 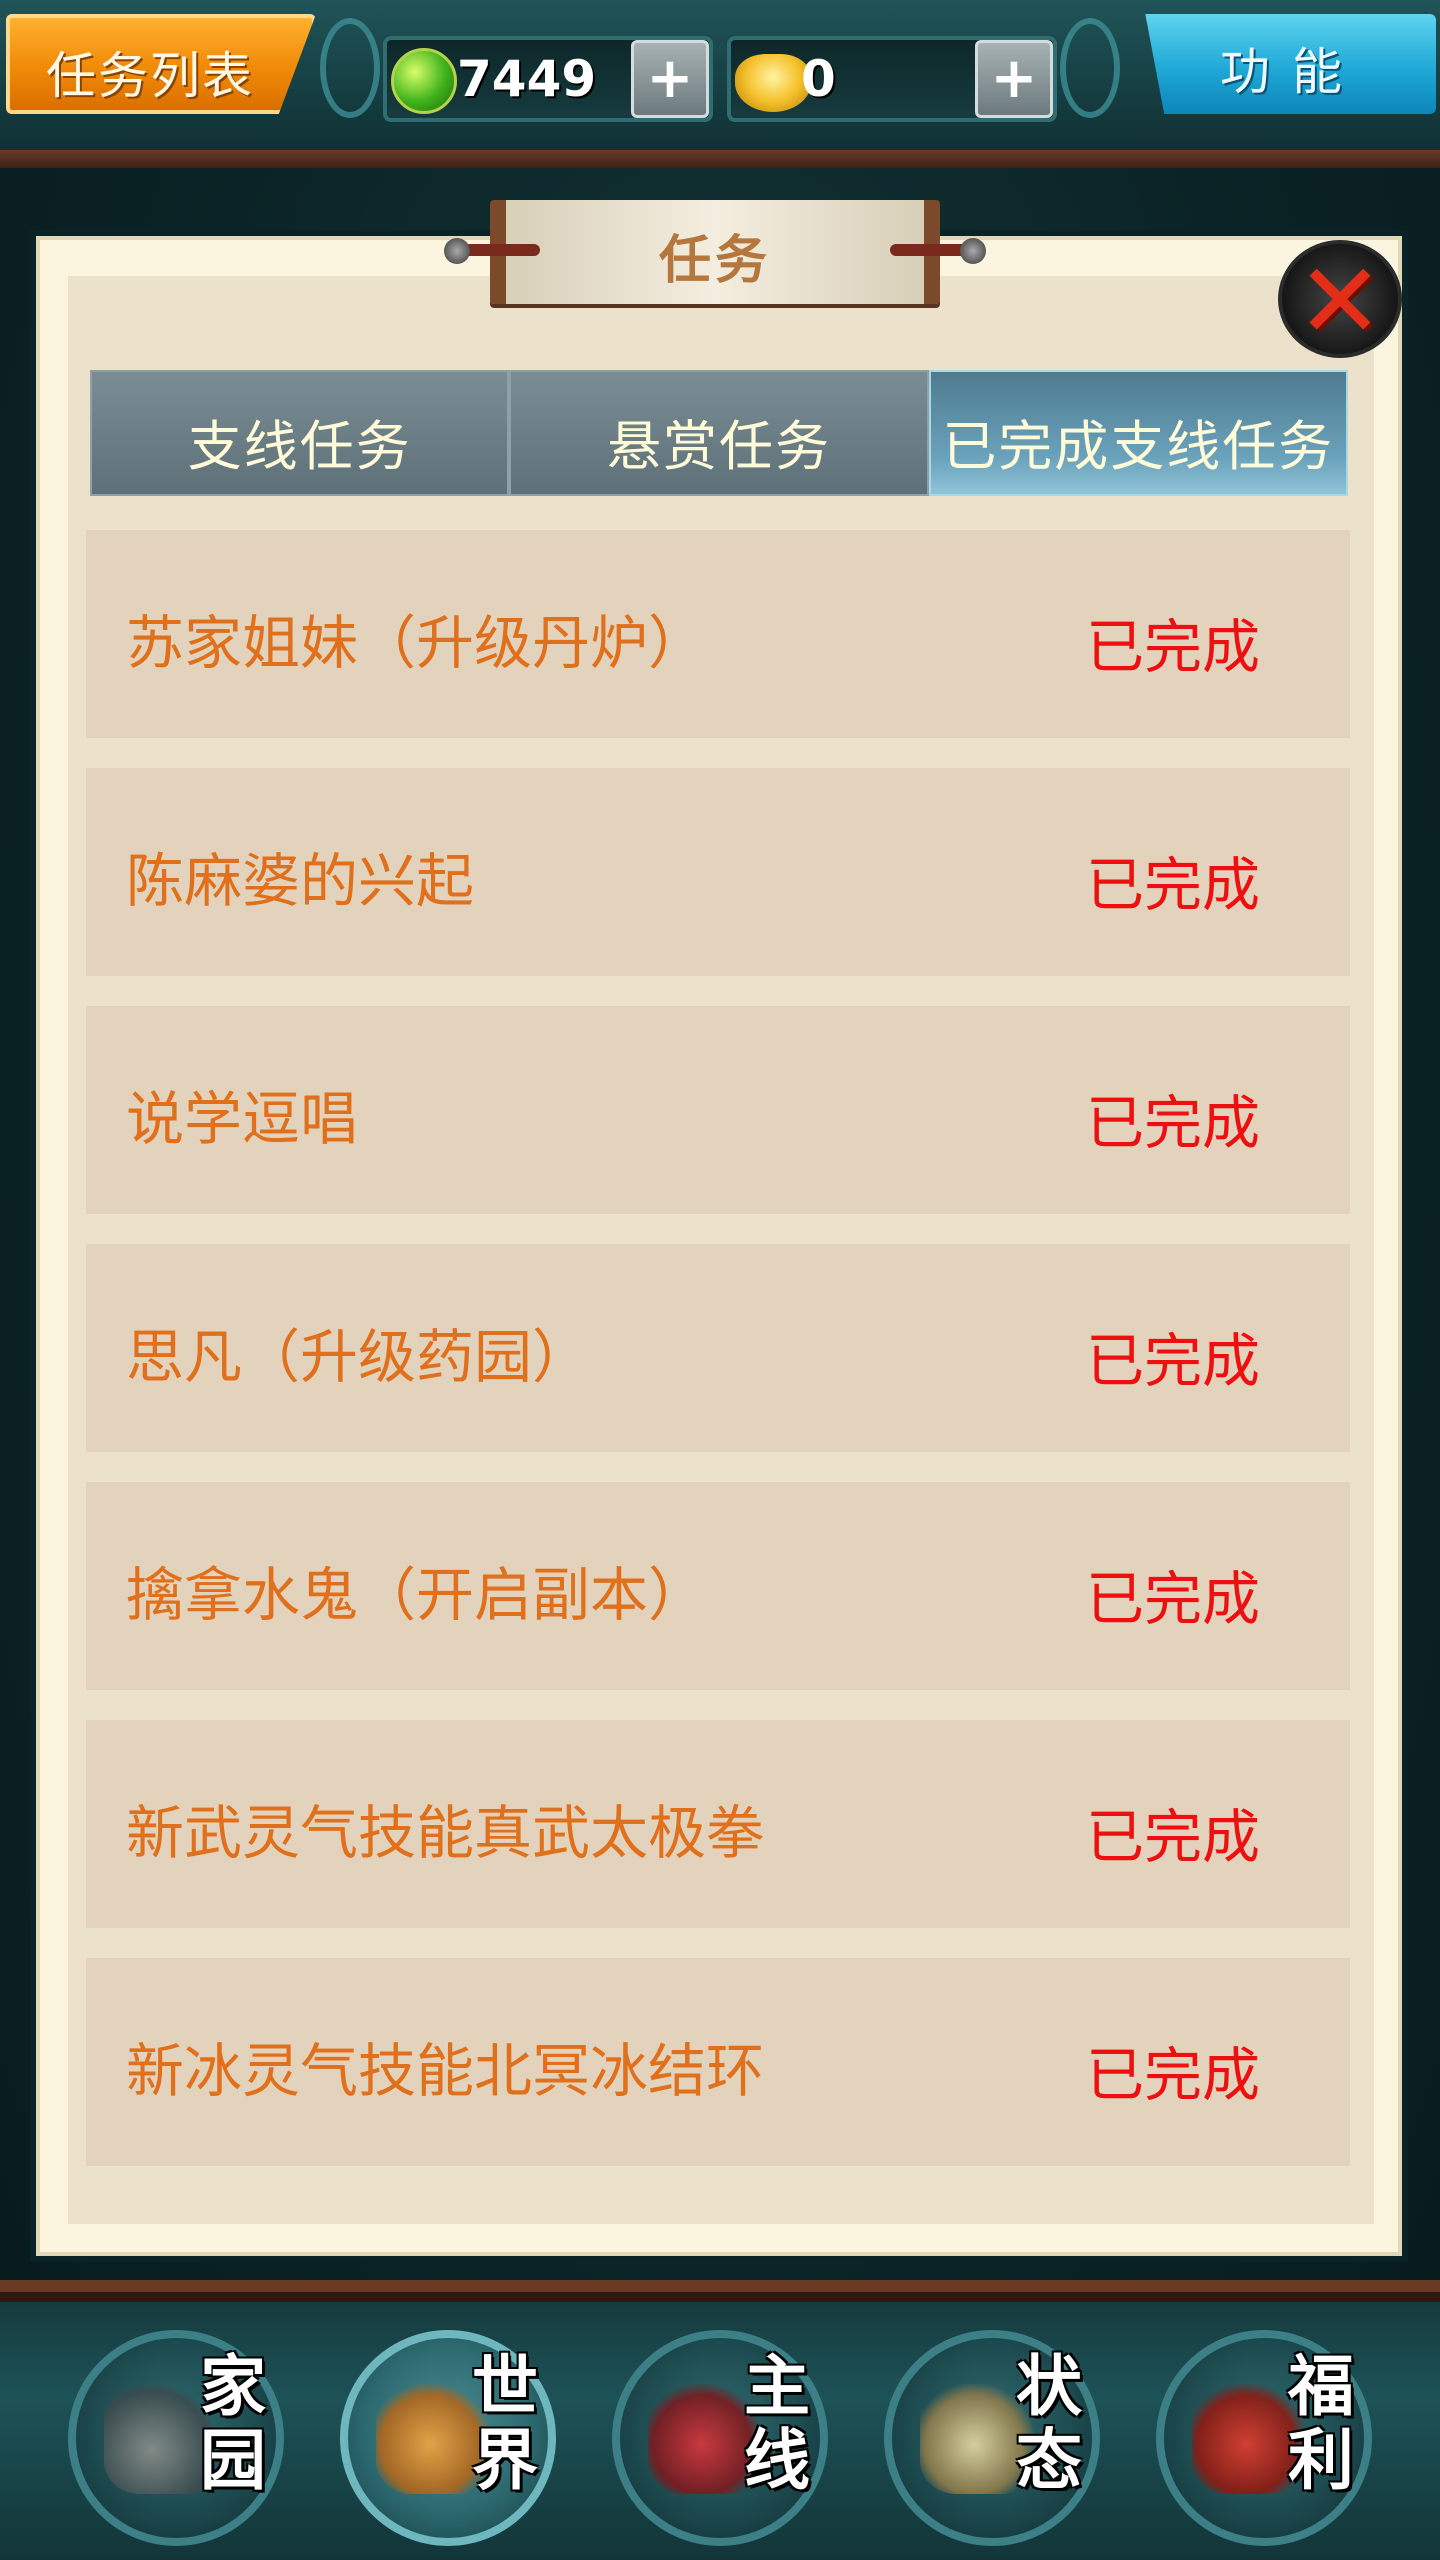 I want to click on quest-row: 新武灵气技能真武太极拳 已完成, so click(x=718, y=1824).